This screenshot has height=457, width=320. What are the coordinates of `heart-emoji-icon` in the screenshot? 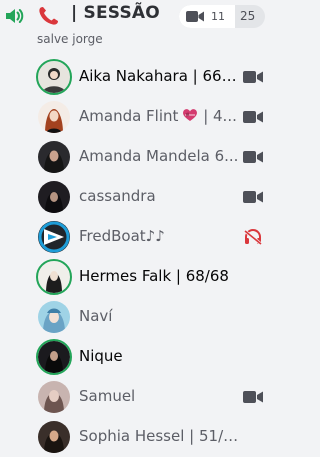 It's located at (190, 115).